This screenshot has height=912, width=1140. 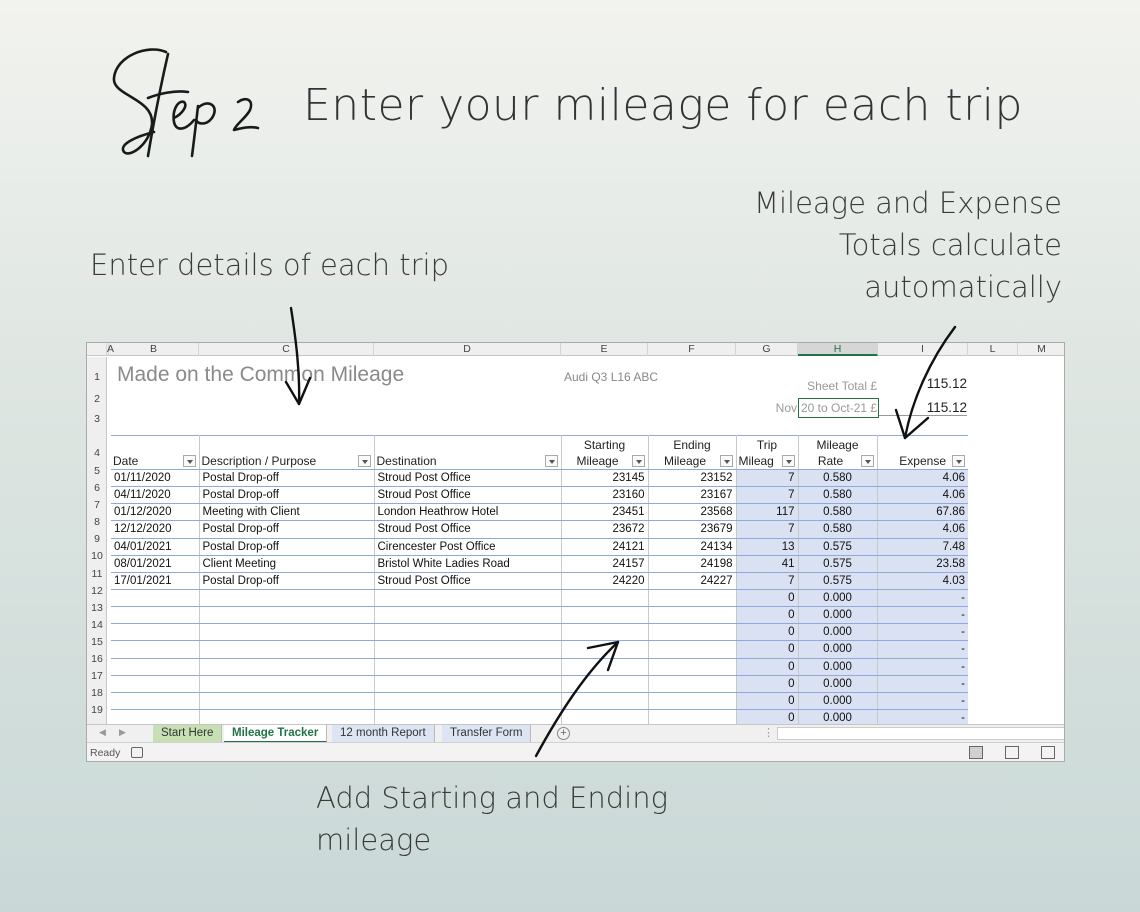 What do you see at coordinates (287, 512) in the screenshot?
I see `description-cell: Meeting with Client` at bounding box center [287, 512].